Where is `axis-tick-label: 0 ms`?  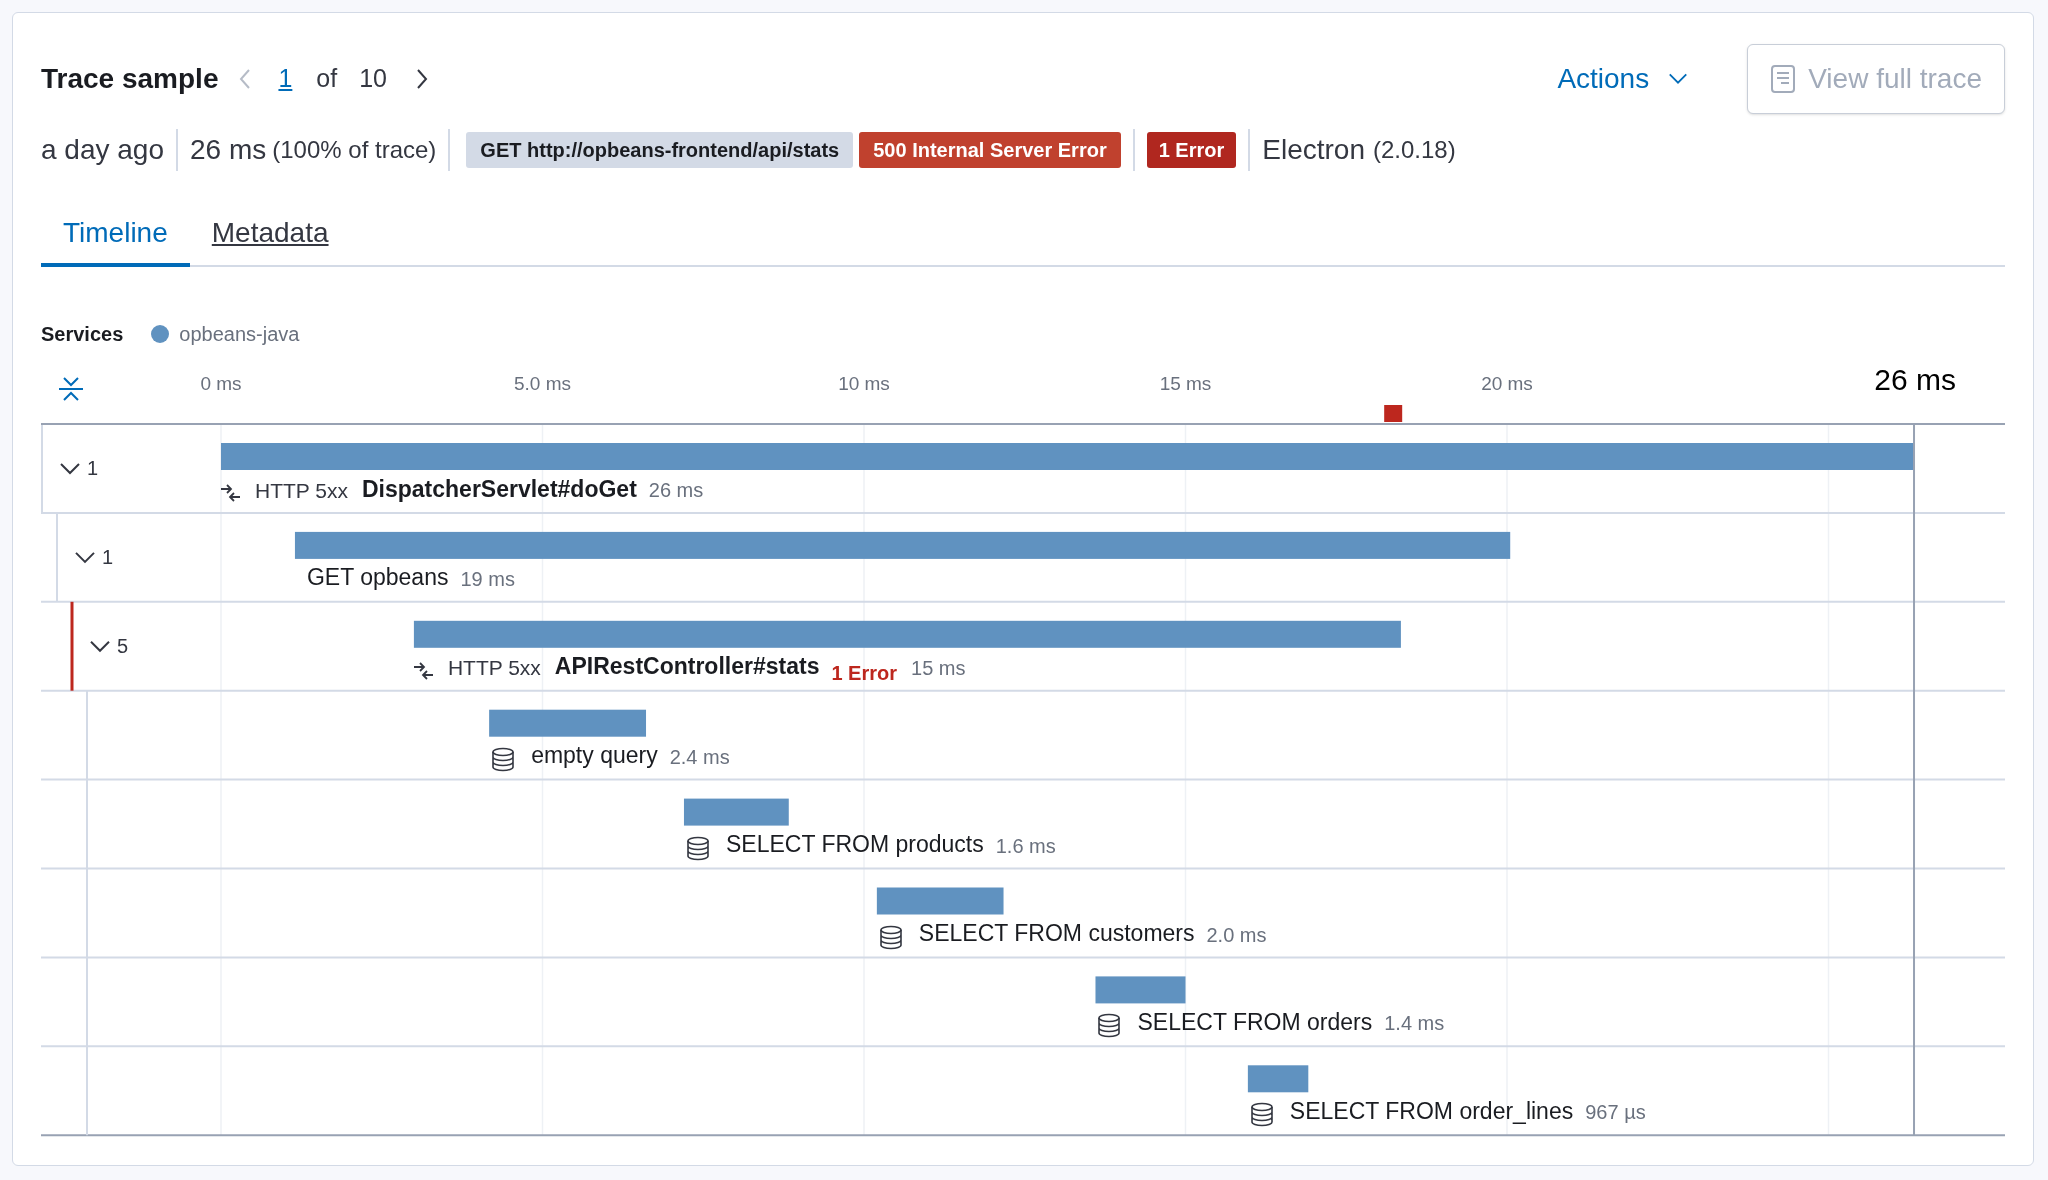
axis-tick-label: 0 ms is located at coordinates (221, 383).